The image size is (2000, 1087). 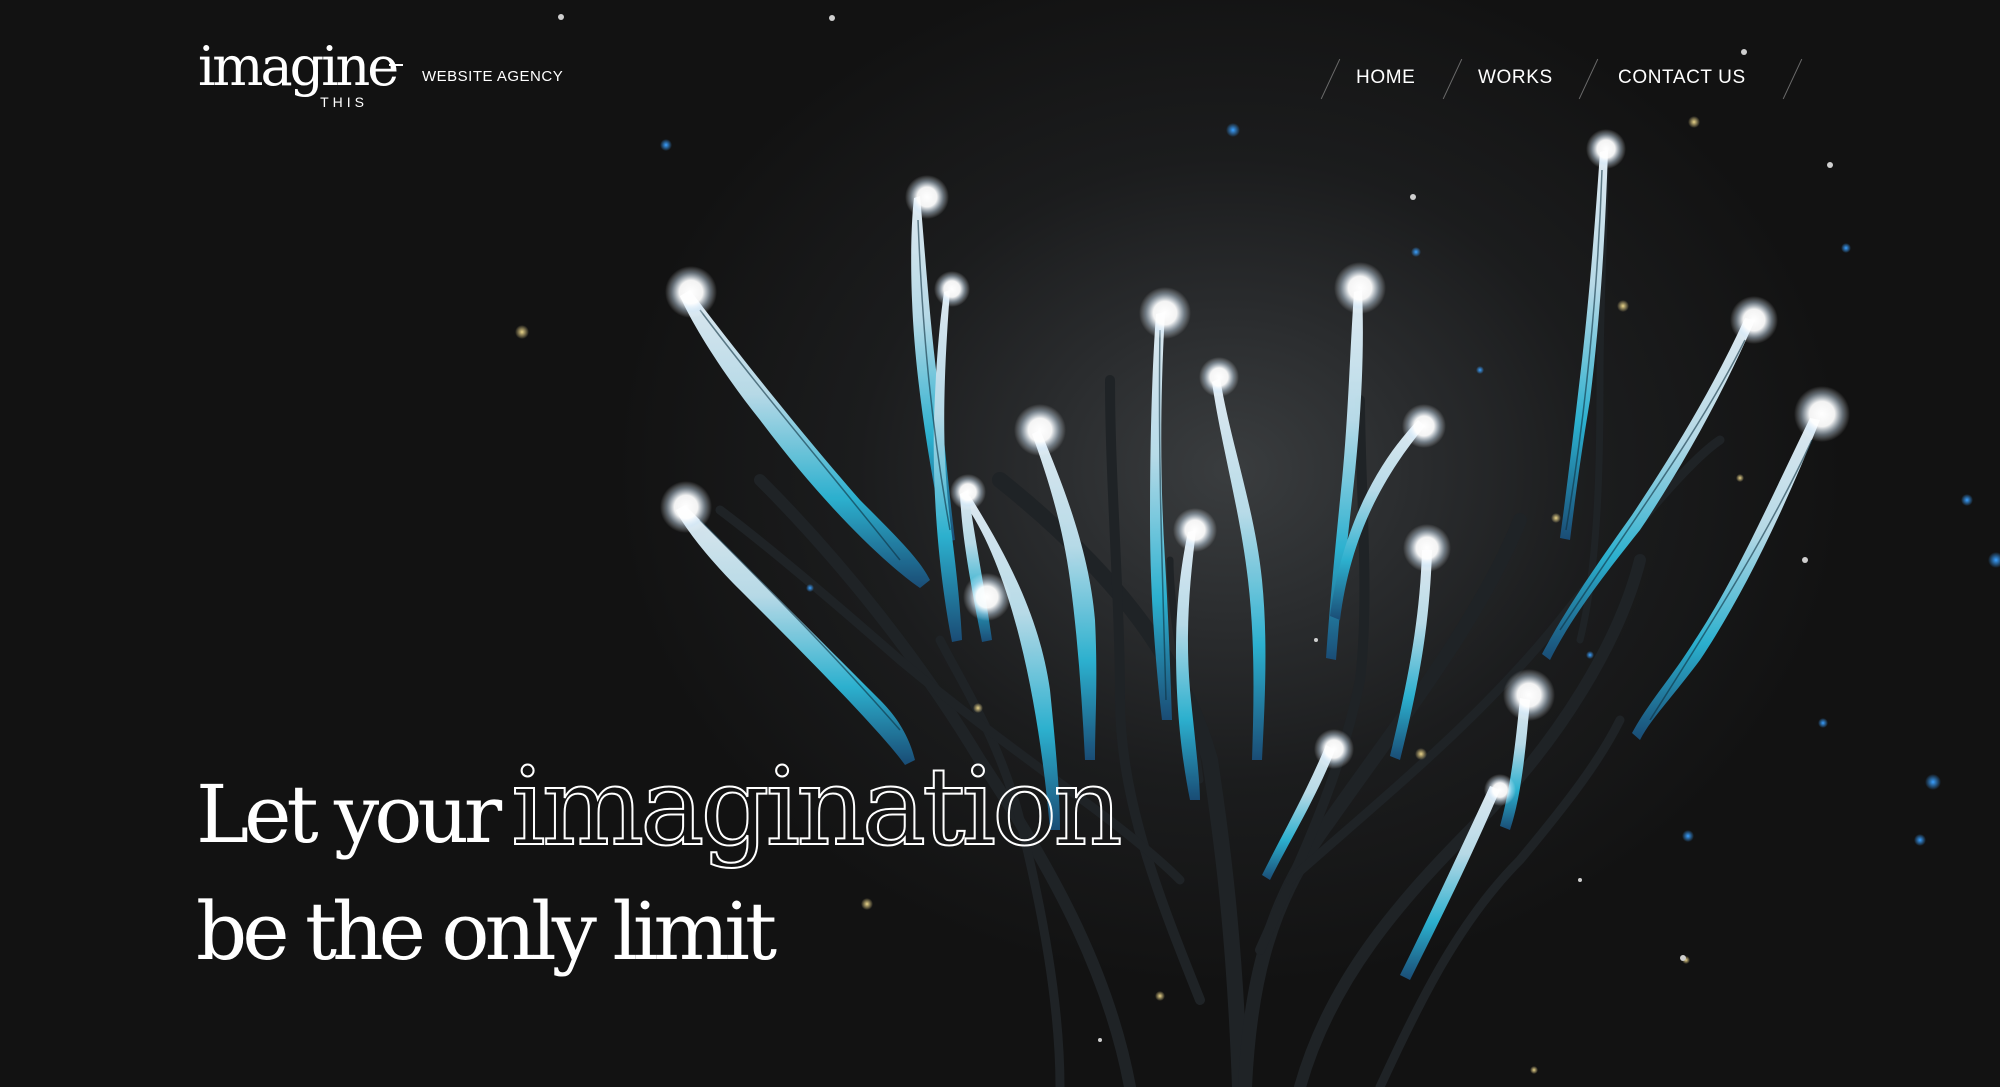 I want to click on nav-contact-link: CONTACT US, so click(x=1682, y=78).